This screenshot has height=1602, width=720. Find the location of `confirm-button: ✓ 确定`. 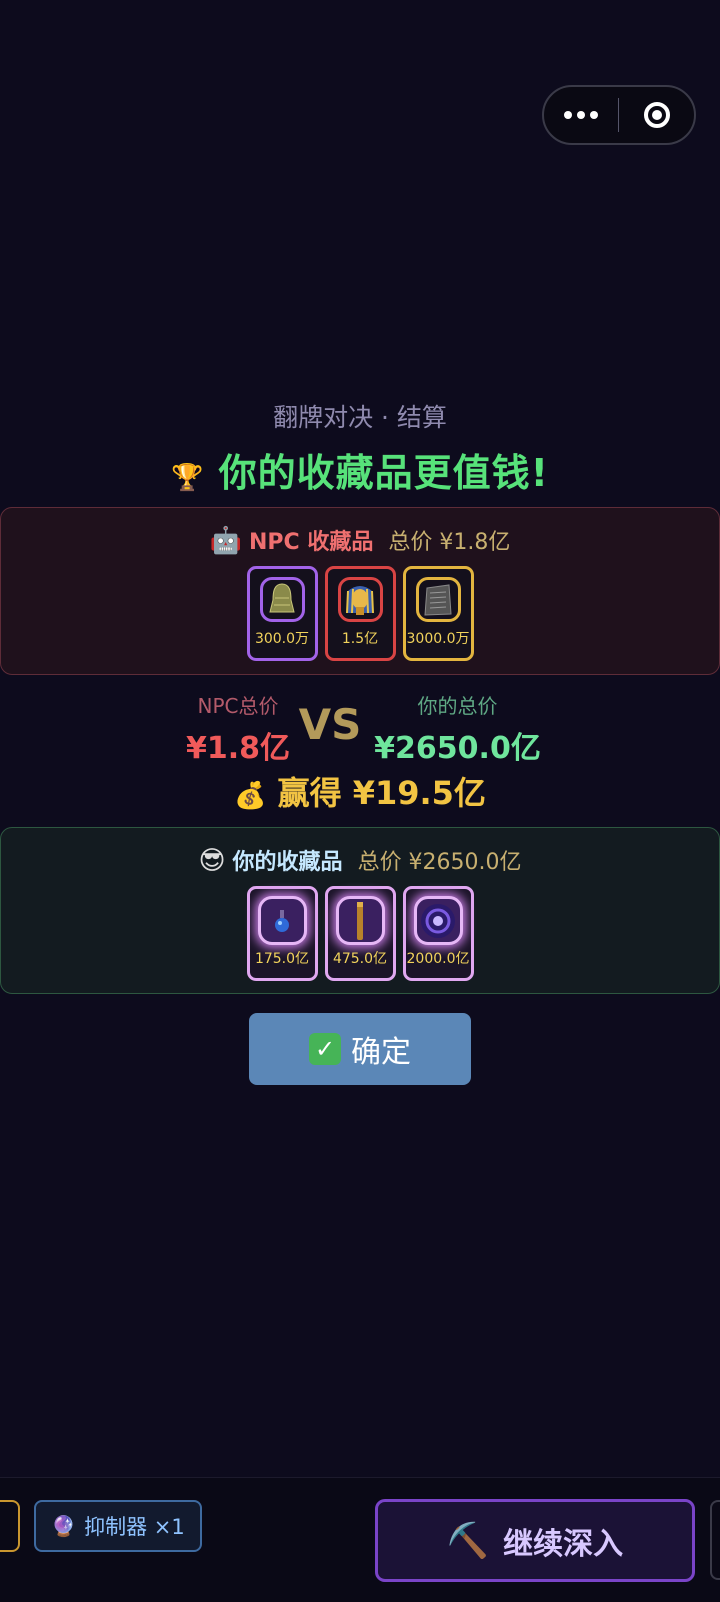

confirm-button: ✓ 确定 is located at coordinates (360, 1049).